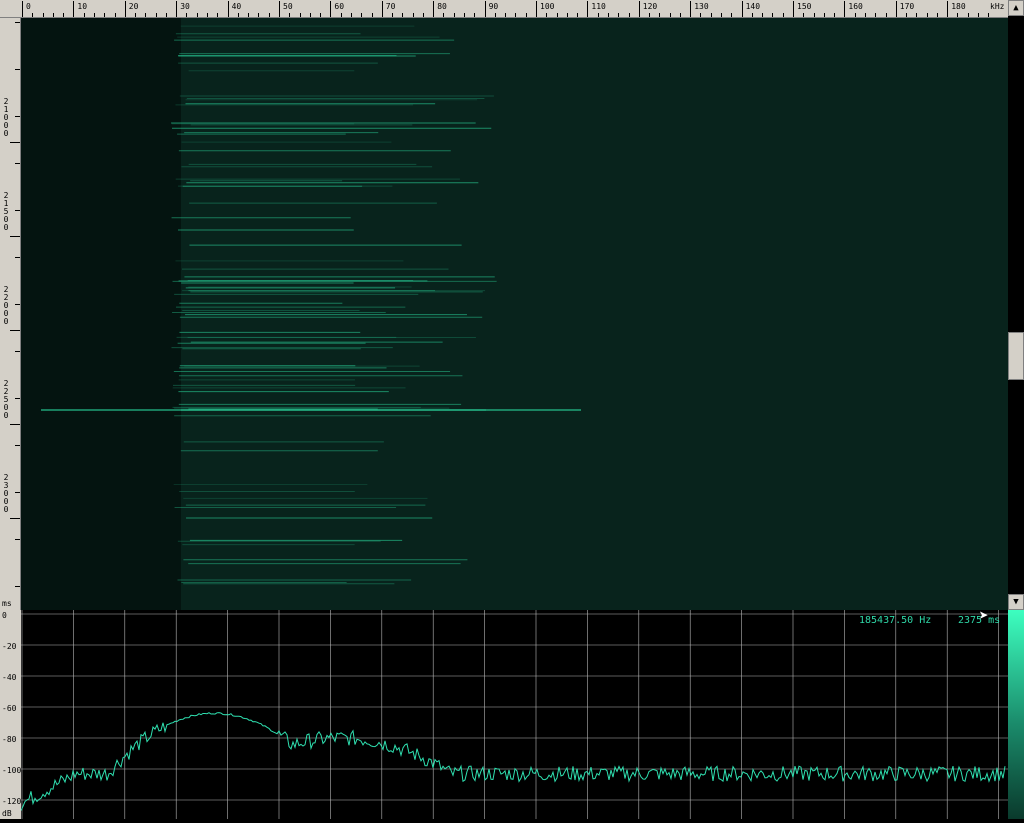  Describe the element at coordinates (513, 761) in the screenshot. I see `spectrum-trace` at that location.